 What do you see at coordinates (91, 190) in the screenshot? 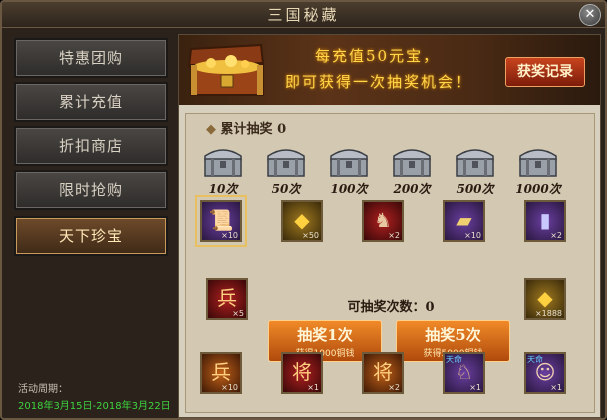
I see `sidebar-item-flash-sale: 限时抢购` at bounding box center [91, 190].